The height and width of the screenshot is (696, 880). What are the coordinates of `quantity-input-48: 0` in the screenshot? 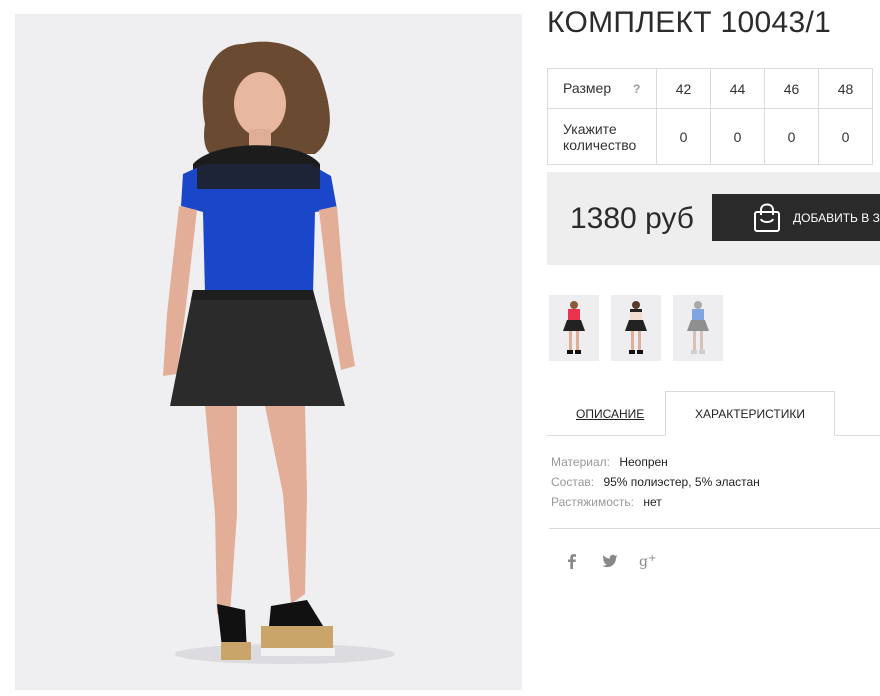 It's located at (845, 136).